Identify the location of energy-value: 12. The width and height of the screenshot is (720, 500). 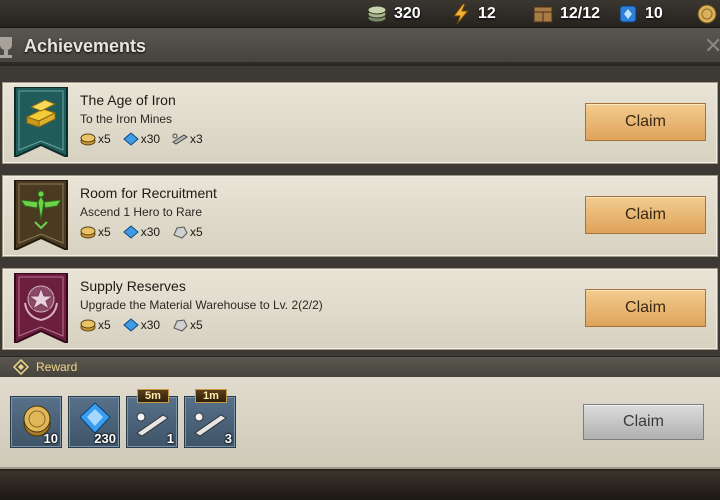
(487, 13).